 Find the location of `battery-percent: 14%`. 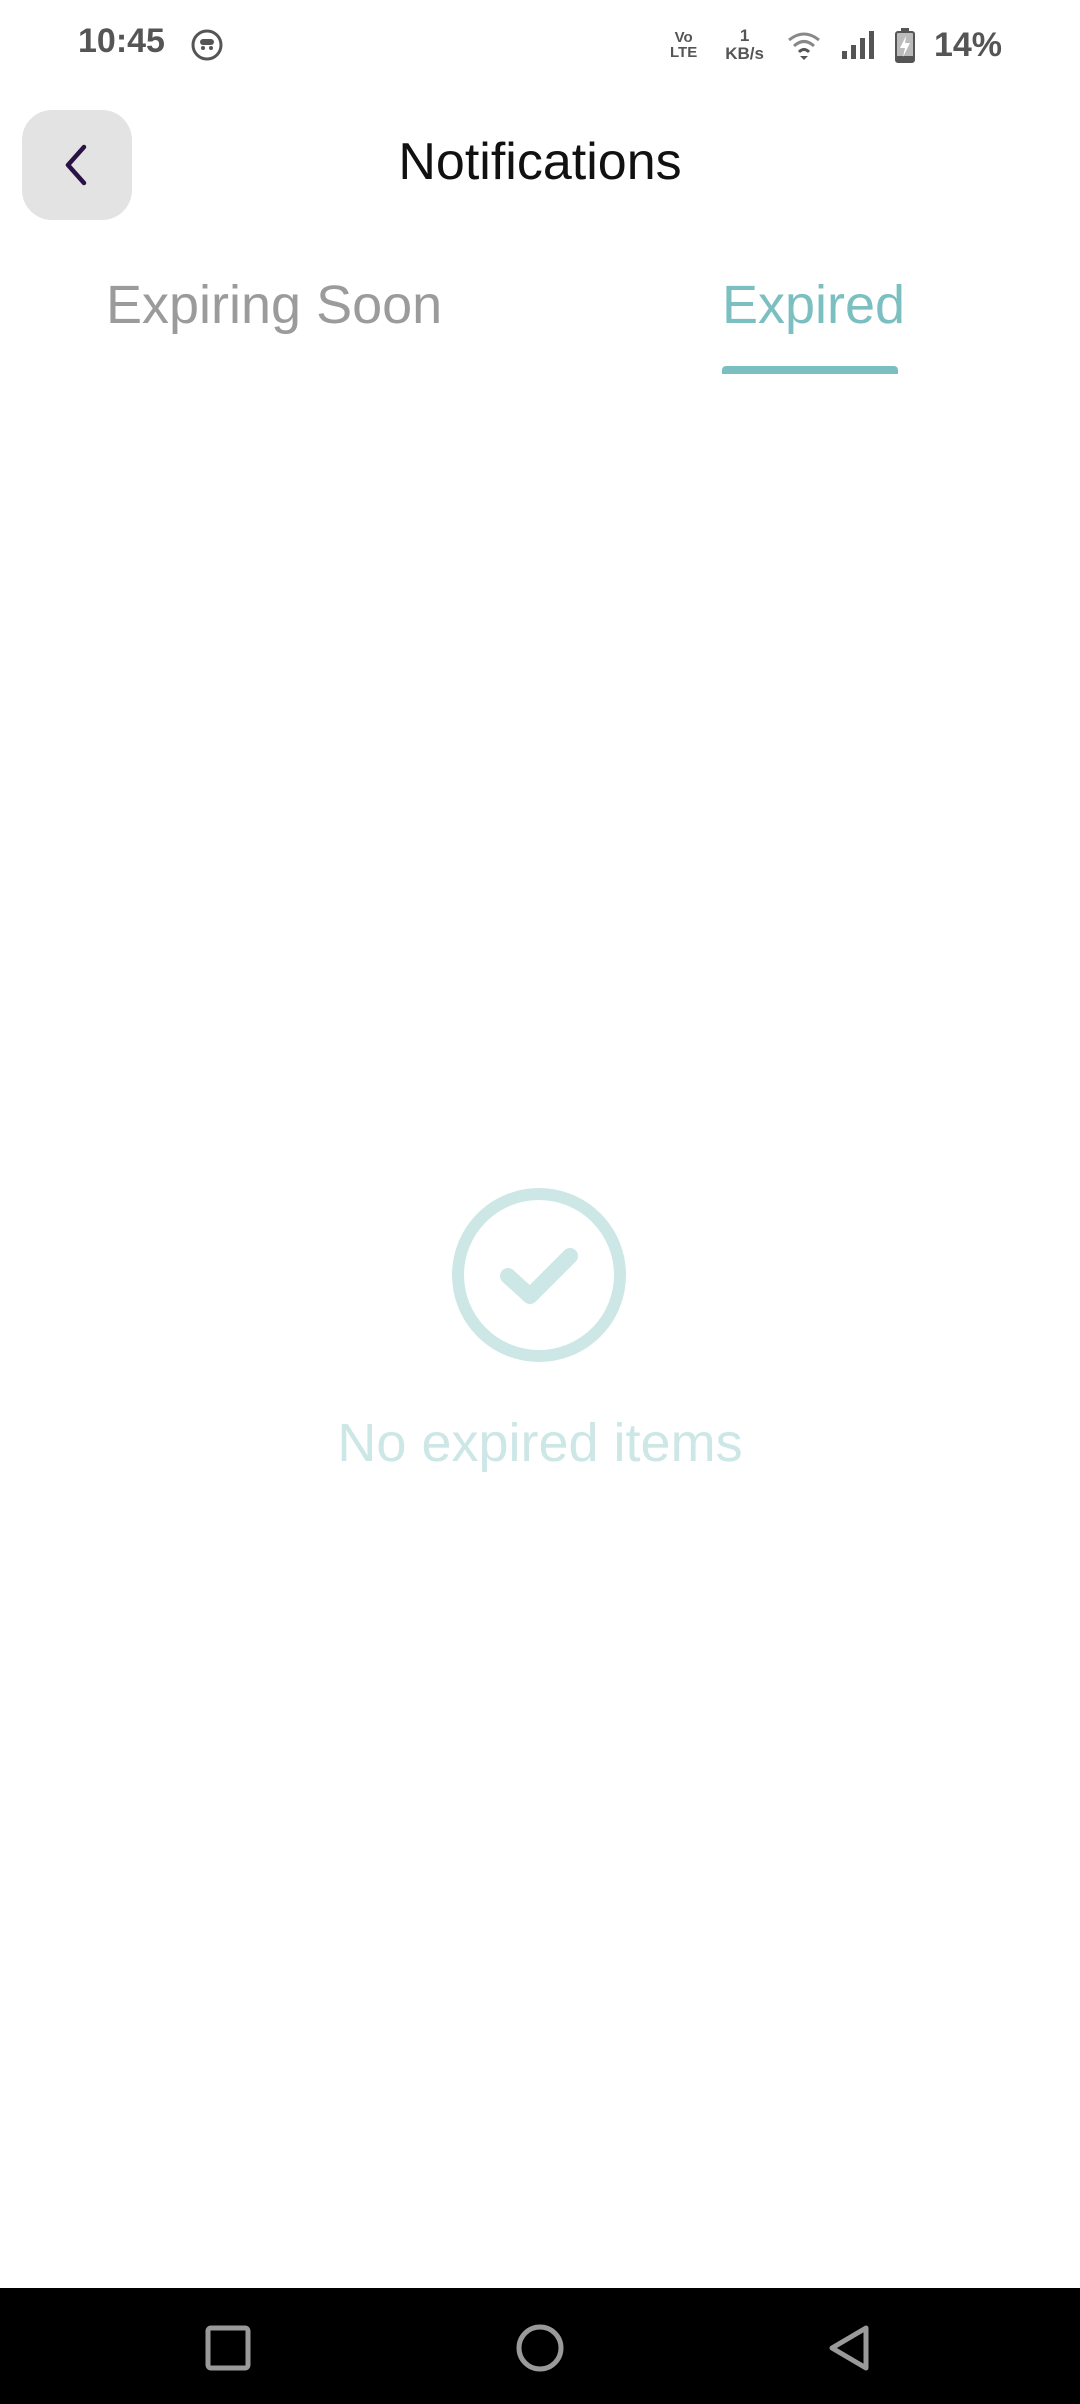

battery-percent: 14% is located at coordinates (967, 44).